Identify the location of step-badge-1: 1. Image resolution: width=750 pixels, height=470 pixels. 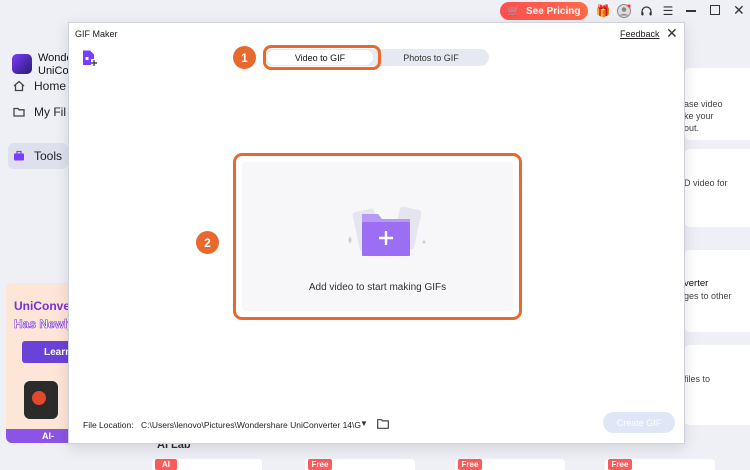
(244, 57).